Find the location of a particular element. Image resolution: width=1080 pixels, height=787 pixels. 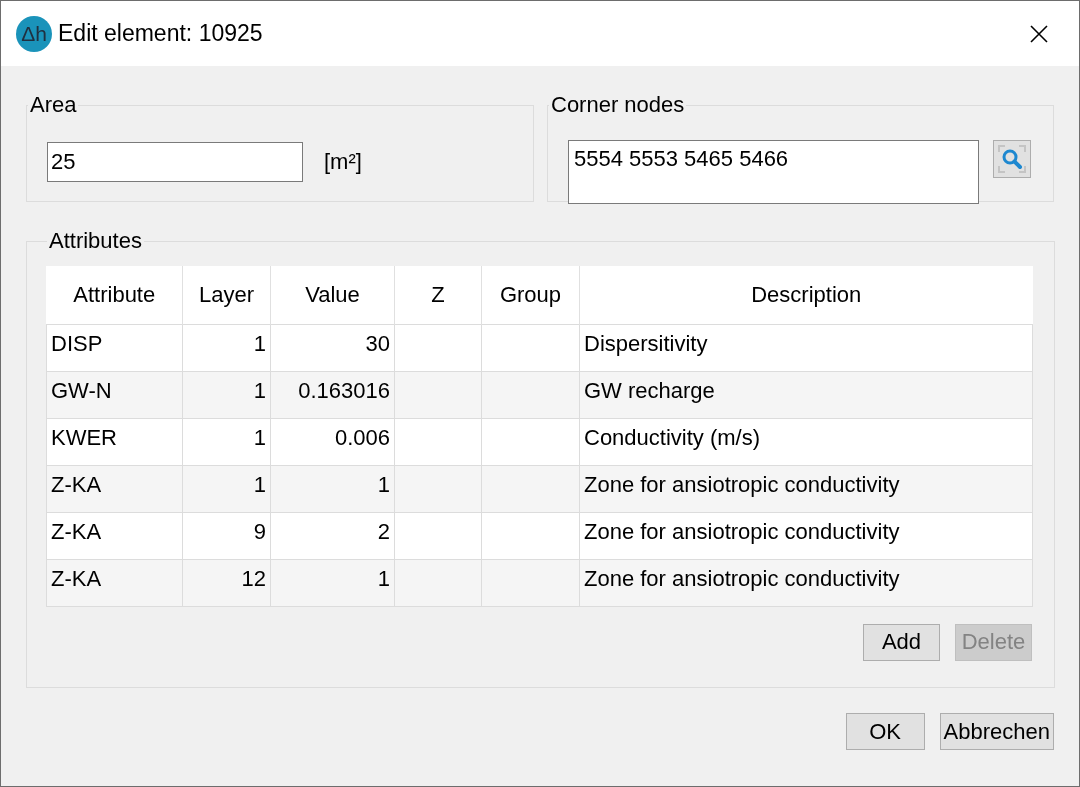

table-cell: 9 is located at coordinates (226, 535).